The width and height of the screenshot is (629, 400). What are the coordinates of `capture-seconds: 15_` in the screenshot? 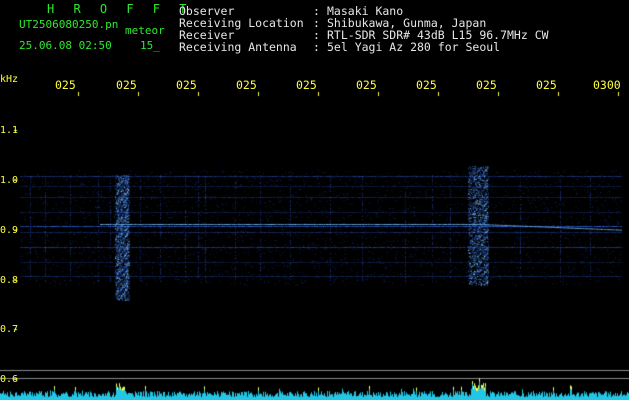 It's located at (150, 45).